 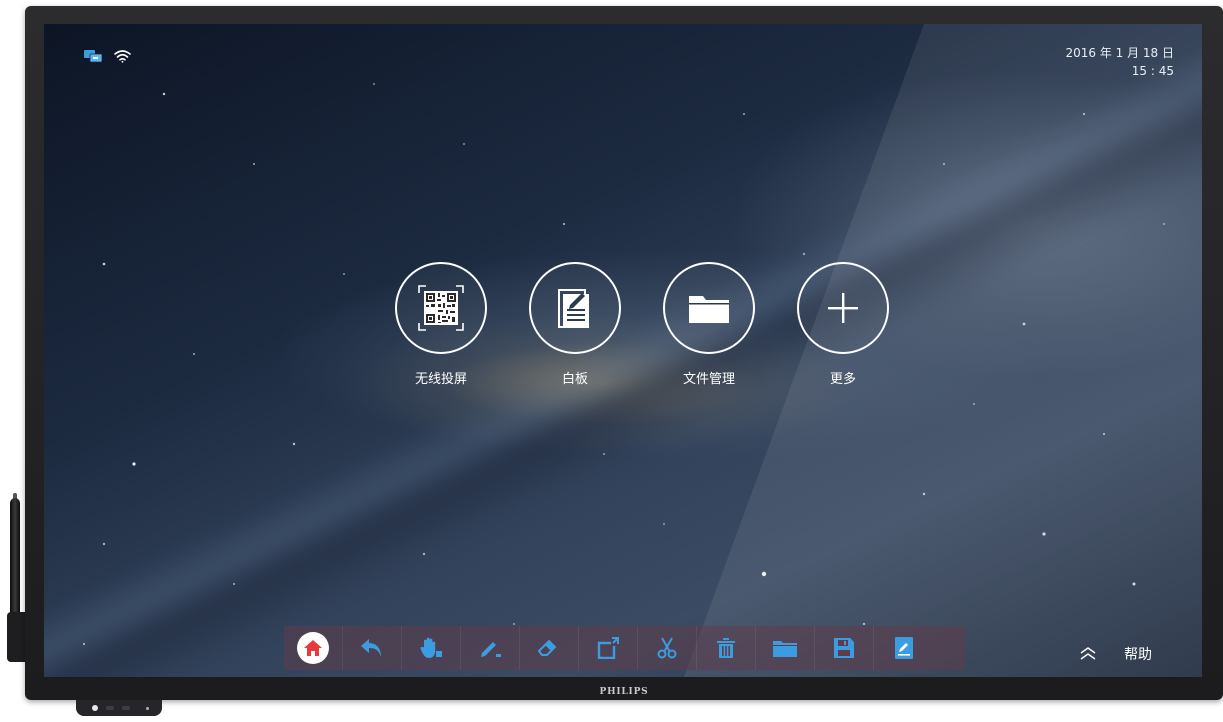 I want to click on pen-button, so click(x=490, y=648).